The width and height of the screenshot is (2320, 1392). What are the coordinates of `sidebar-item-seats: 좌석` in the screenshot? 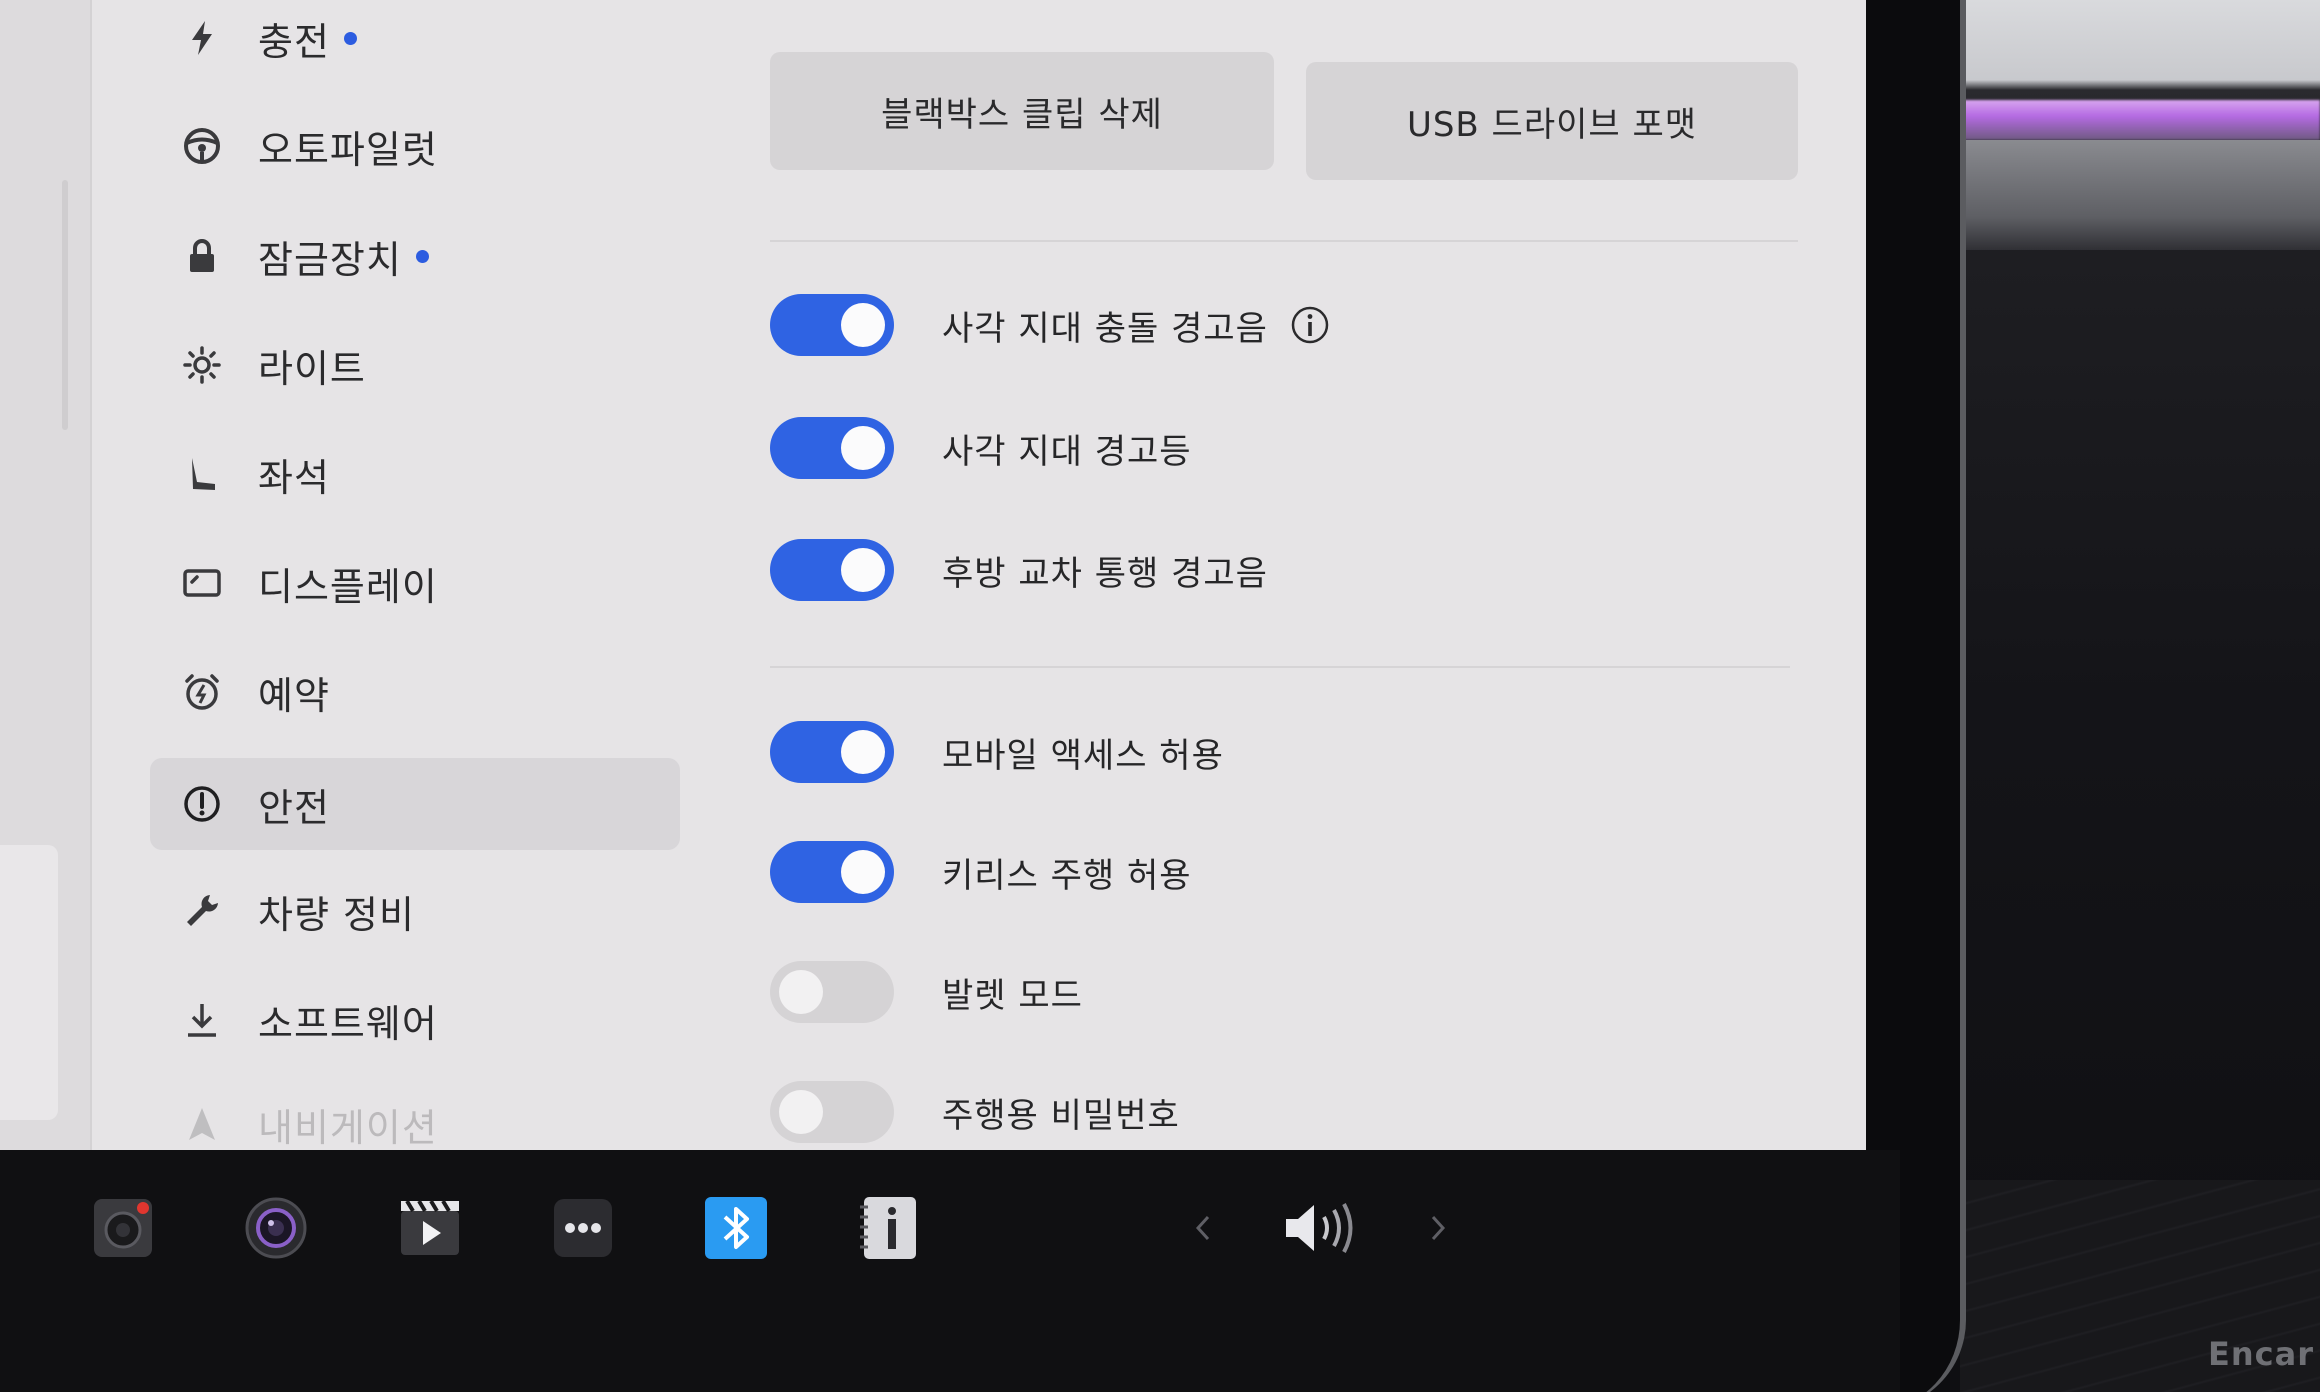 It's located at (415, 474).